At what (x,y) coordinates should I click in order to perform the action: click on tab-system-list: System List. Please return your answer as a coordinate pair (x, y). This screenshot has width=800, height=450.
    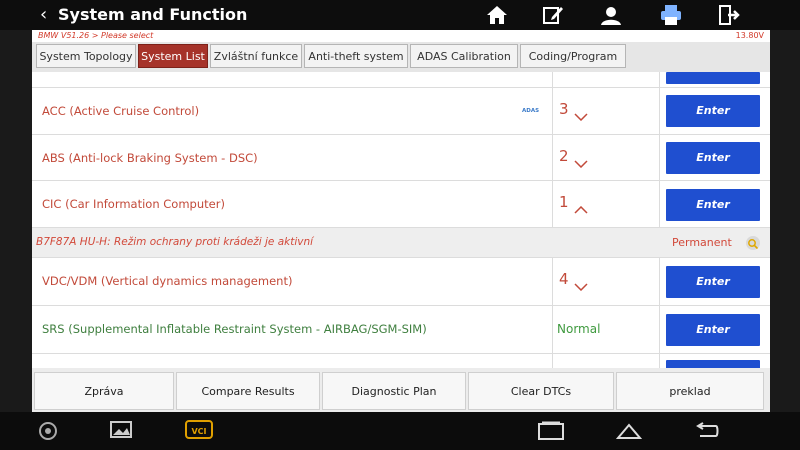
    Looking at the image, I should click on (173, 56).